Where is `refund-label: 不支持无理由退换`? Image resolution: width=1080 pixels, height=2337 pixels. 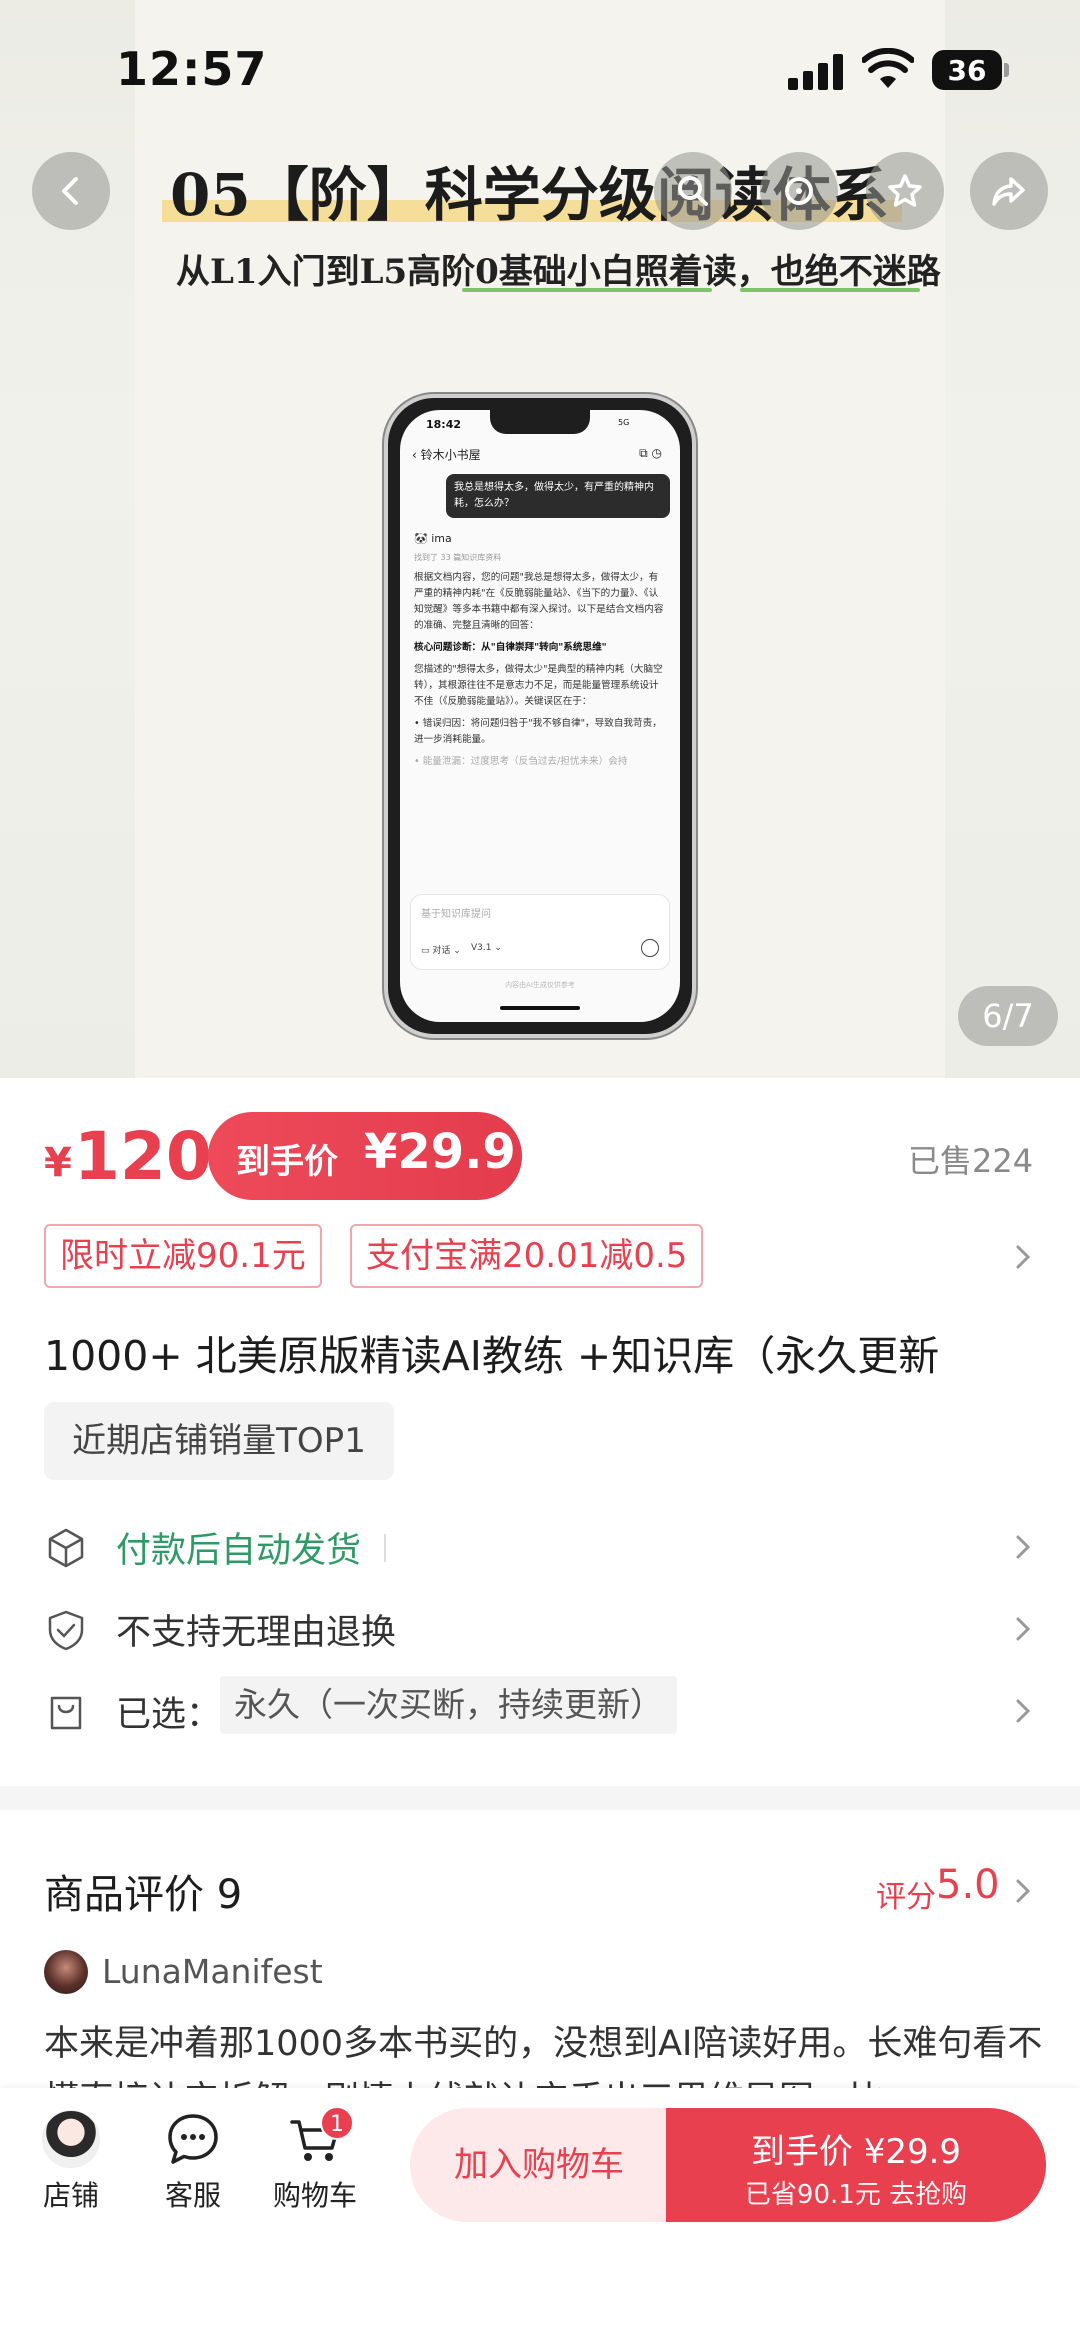
refund-label: 不支持无理由退换 is located at coordinates (256, 1633).